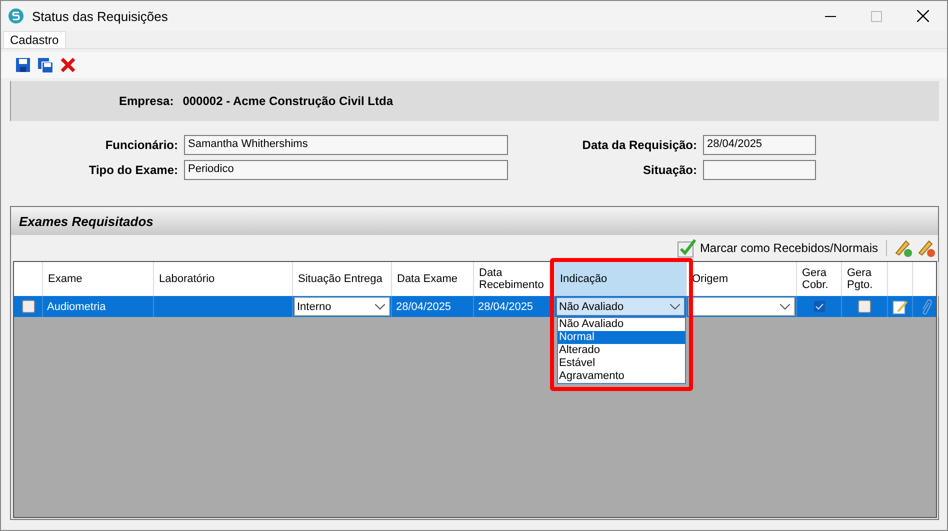 The image size is (948, 531). I want to click on input-field, so click(759, 170).